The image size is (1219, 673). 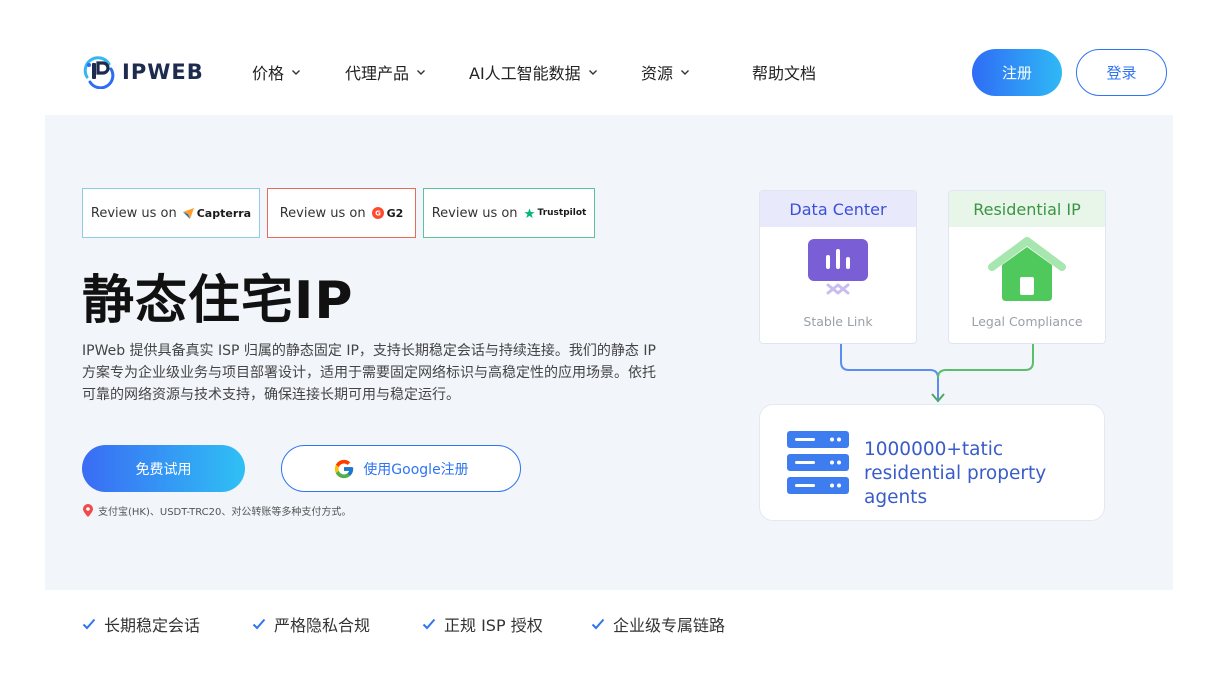 I want to click on feature-item: 企业级专属链路, so click(x=658, y=624).